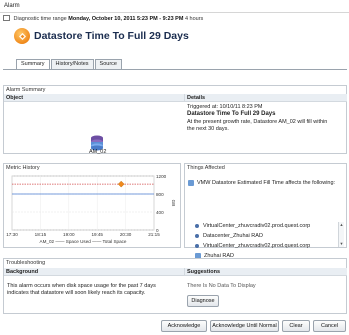  What do you see at coordinates (126, 234) in the screenshot?
I see `x-tick-label: 20:30` at bounding box center [126, 234].